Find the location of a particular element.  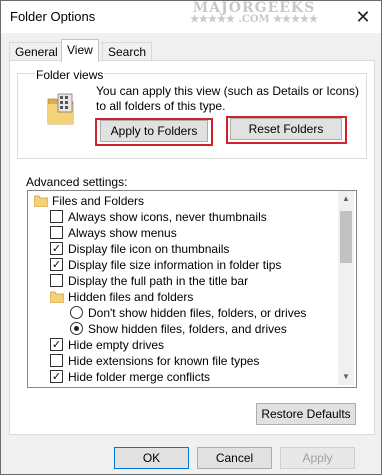

list-item-label: Always show icons, never thumbnails is located at coordinates (167, 217).